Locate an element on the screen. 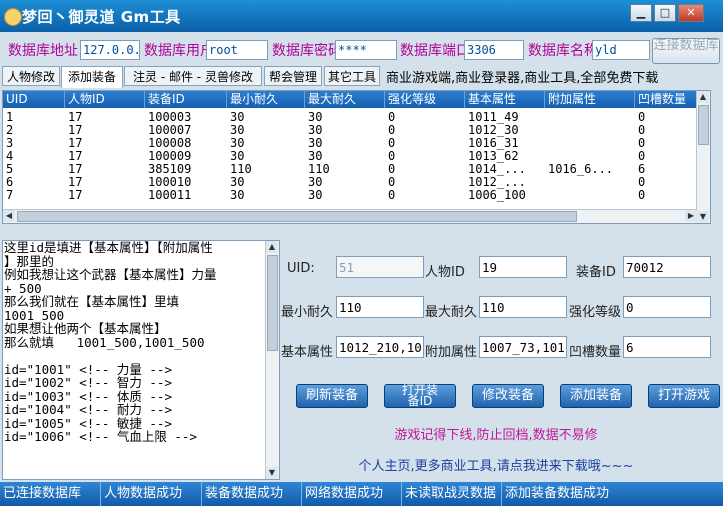 The height and width of the screenshot is (506, 723). tab-spirit-mail-pet: 注灵 - 邮件 - 灵兽修改 is located at coordinates (193, 76).